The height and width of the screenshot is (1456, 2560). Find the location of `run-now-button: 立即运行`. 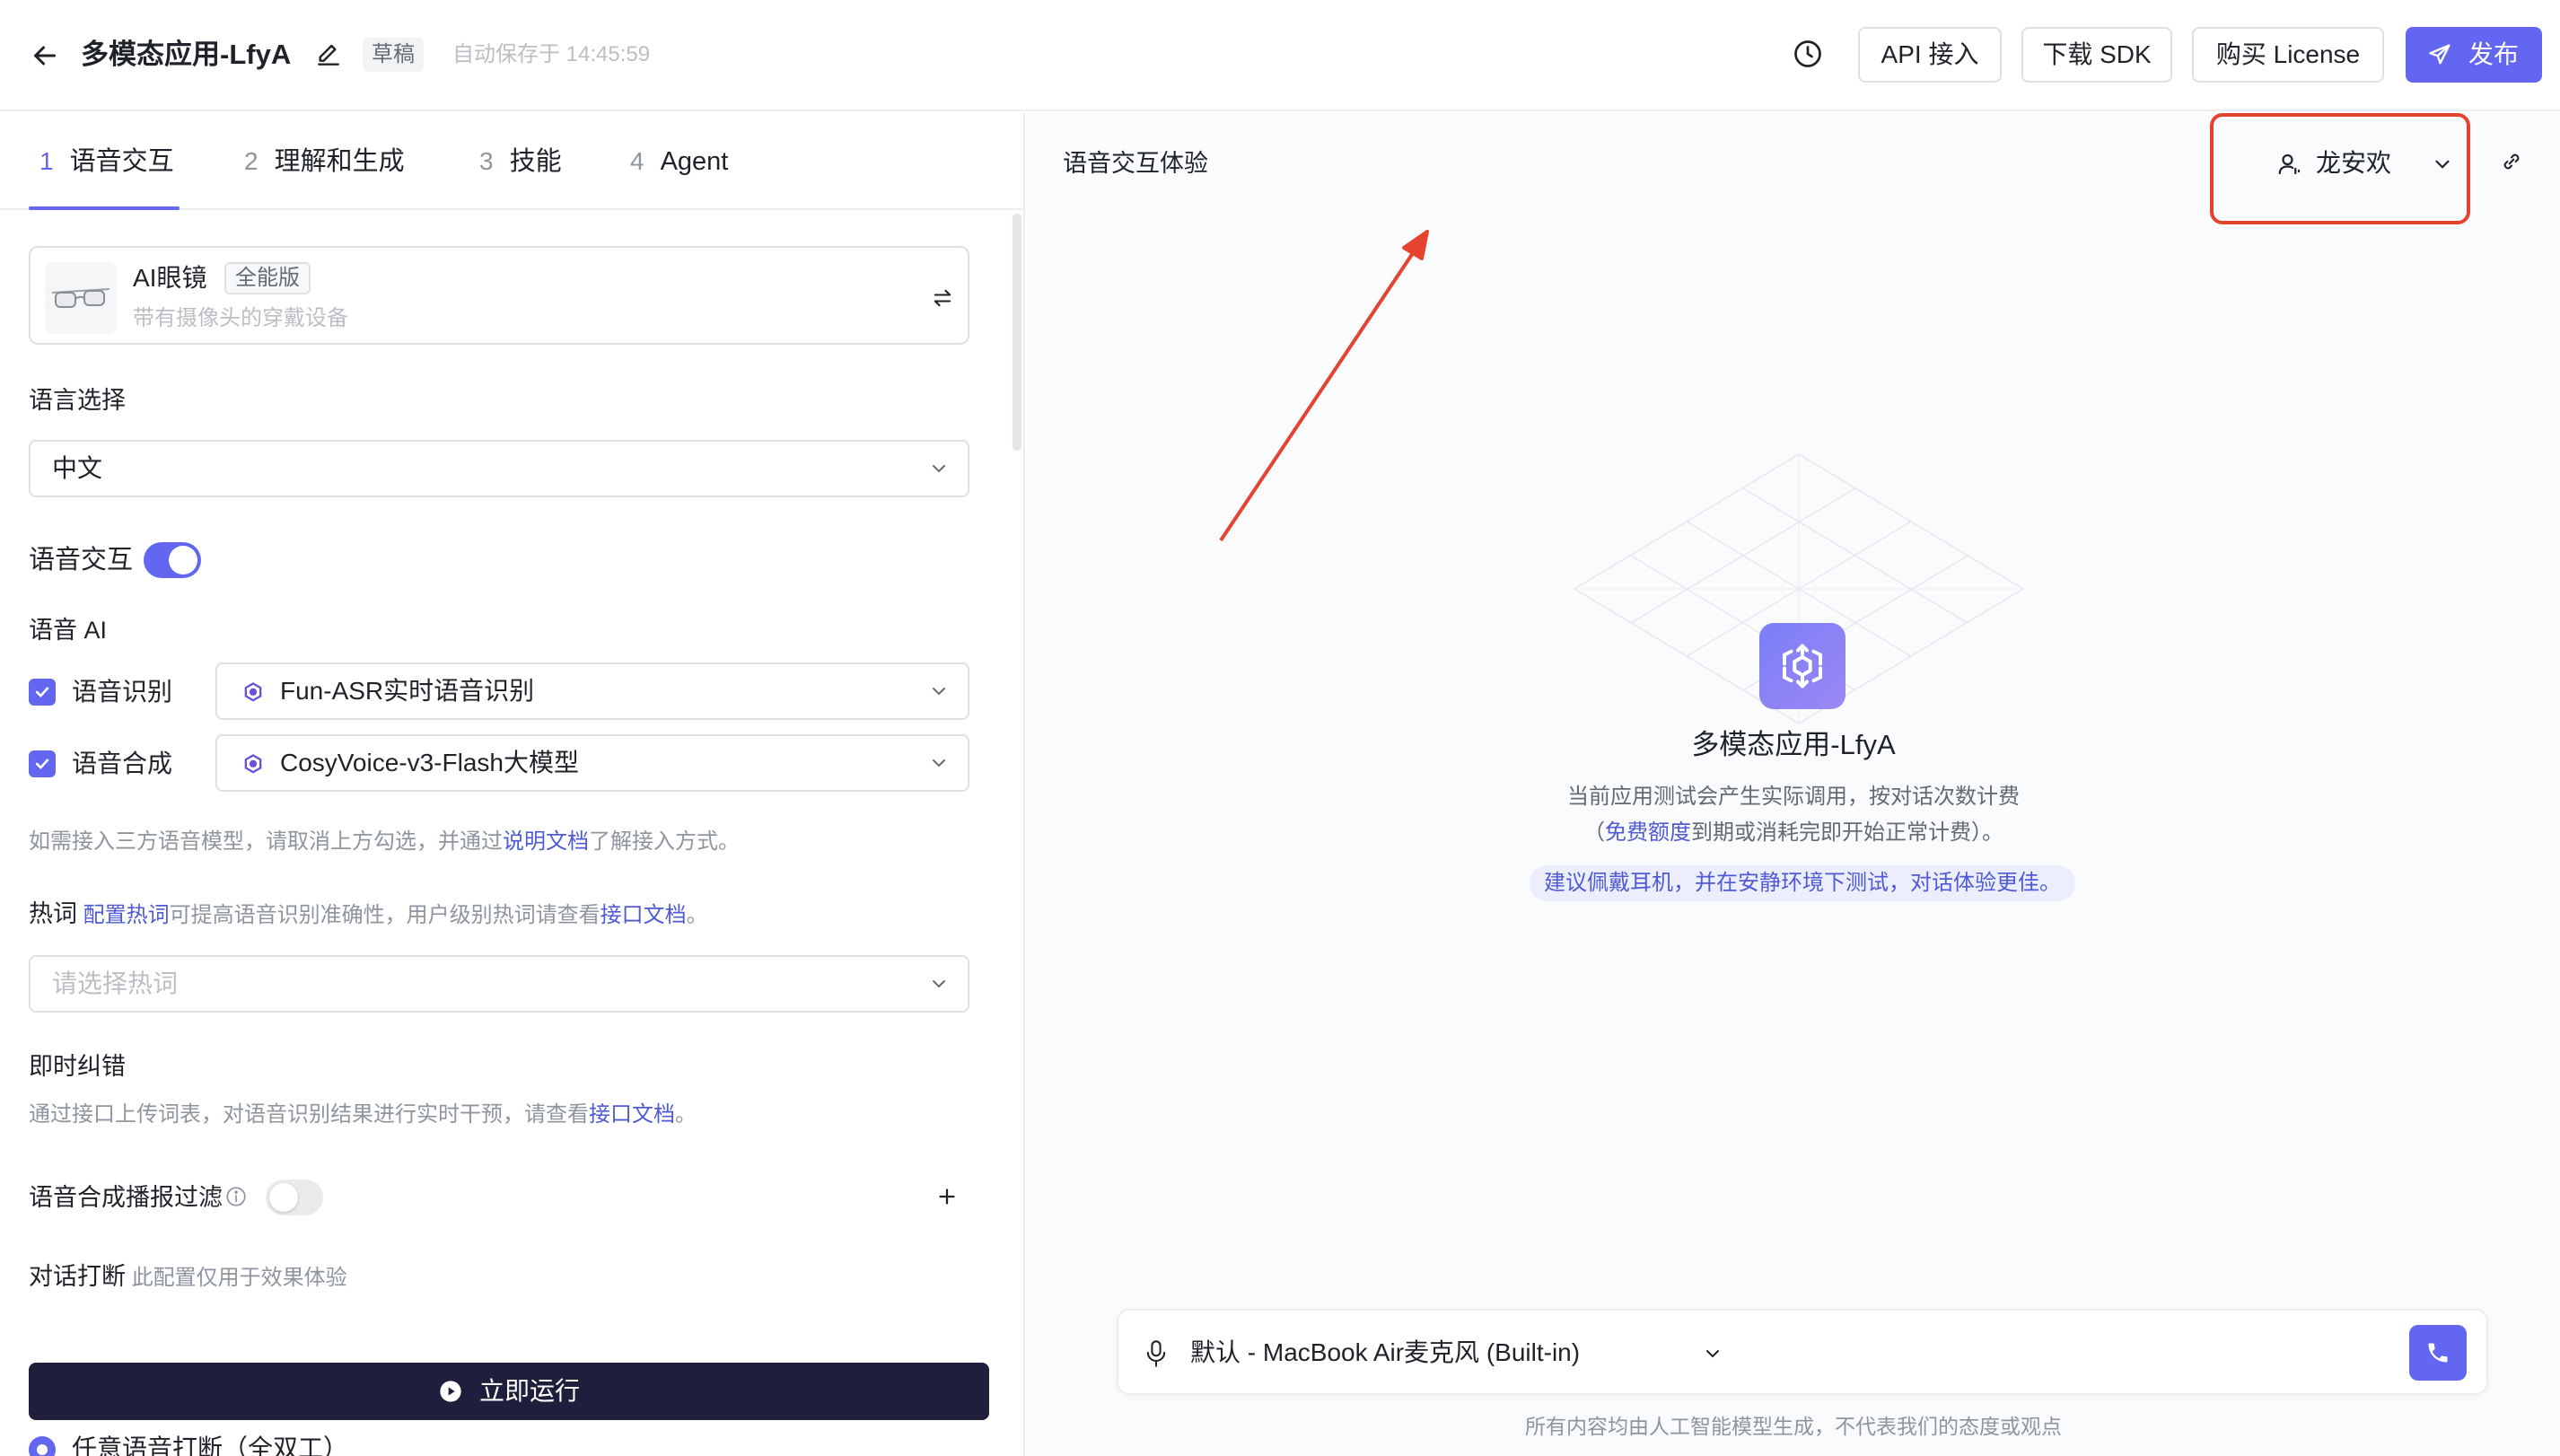

run-now-button: 立即运行 is located at coordinates (509, 1392).